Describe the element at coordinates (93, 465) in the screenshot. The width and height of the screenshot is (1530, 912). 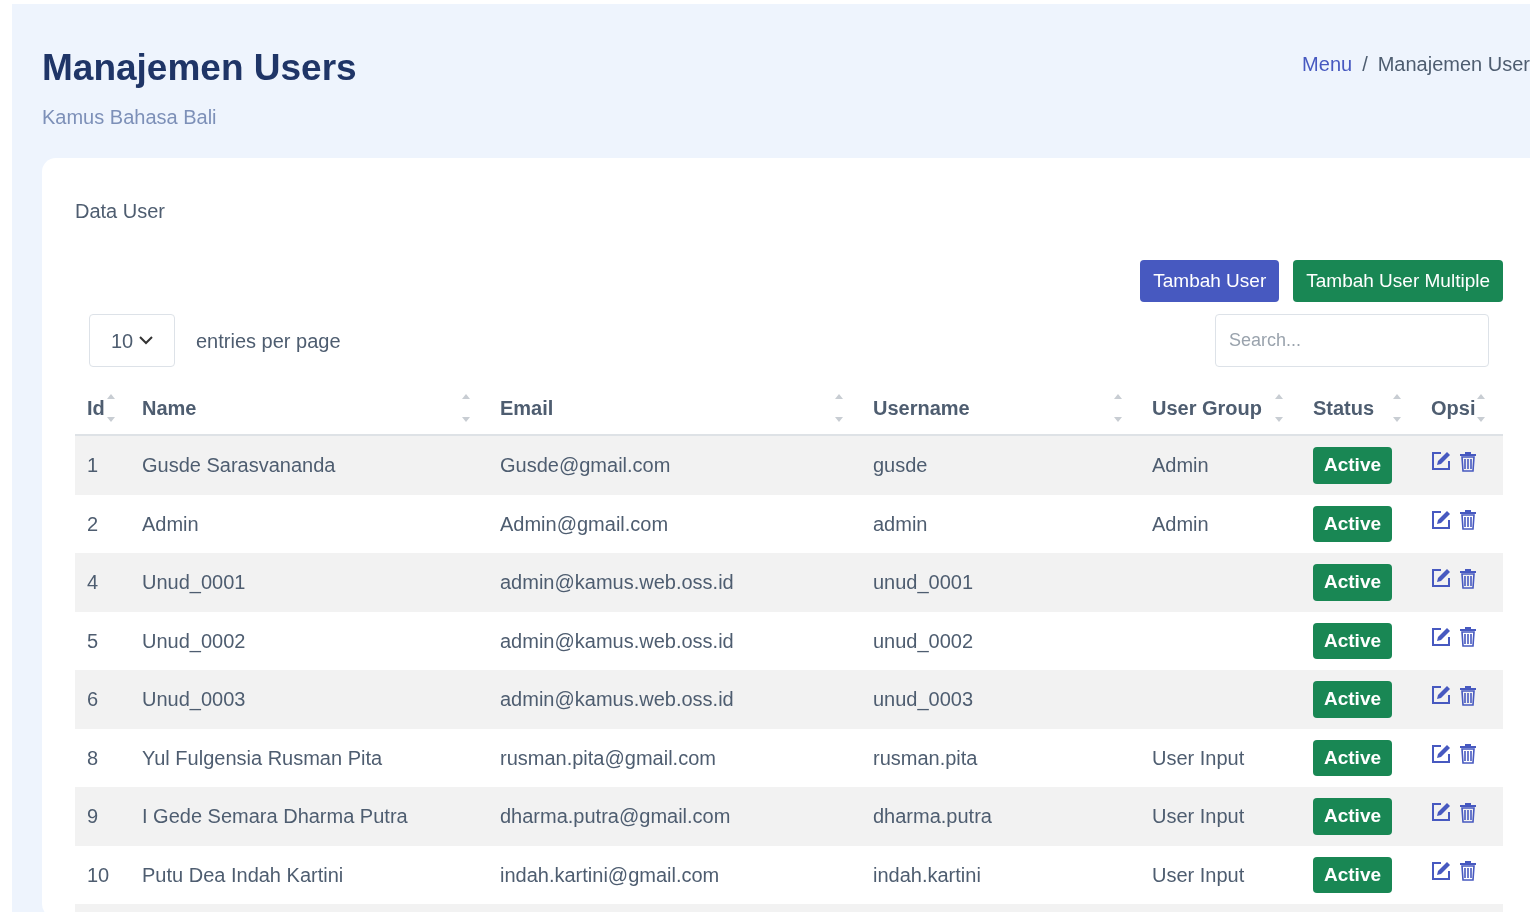
I see `id-cell: 1` at that location.